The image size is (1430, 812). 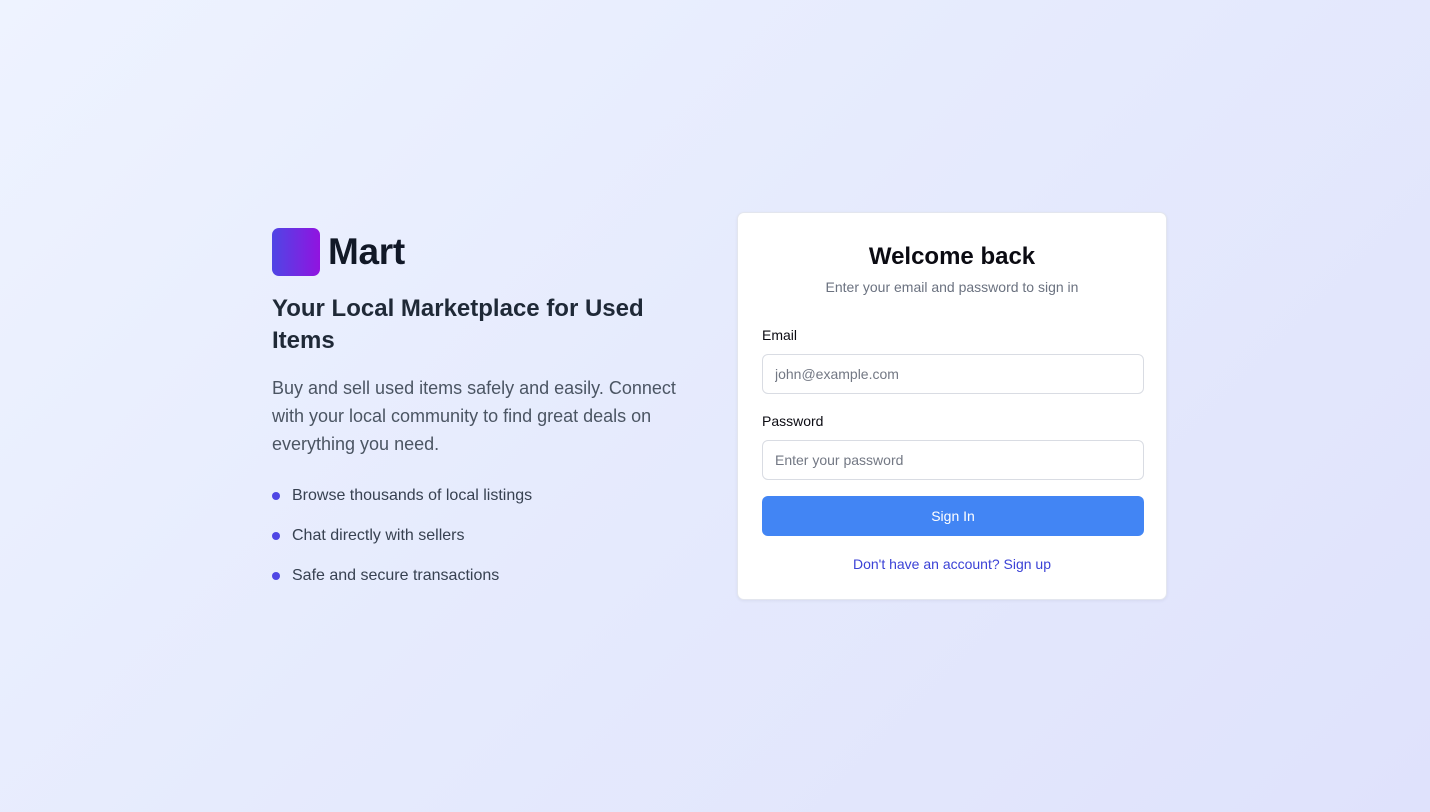 What do you see at coordinates (953, 460) in the screenshot?
I see `password-field` at bounding box center [953, 460].